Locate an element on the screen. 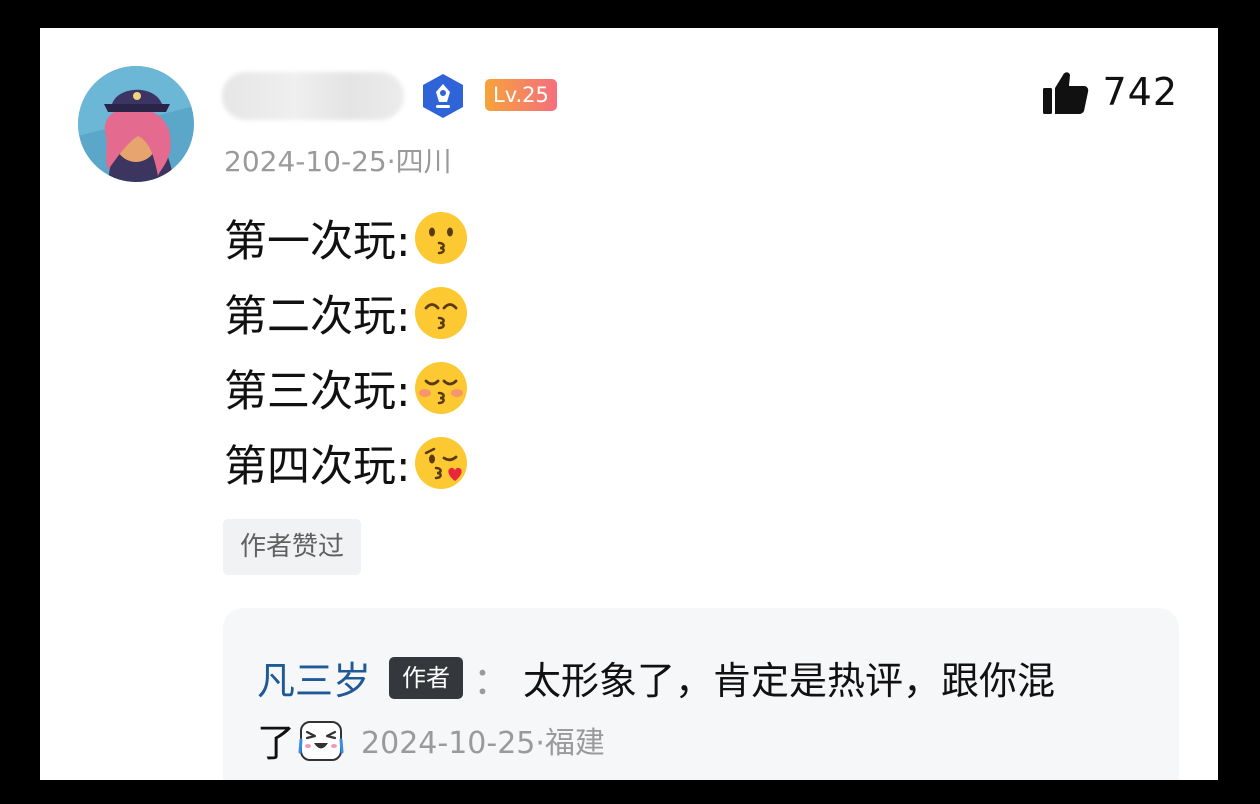 This screenshot has width=1260, height=804. like-button: 742 is located at coordinates (1110, 92).